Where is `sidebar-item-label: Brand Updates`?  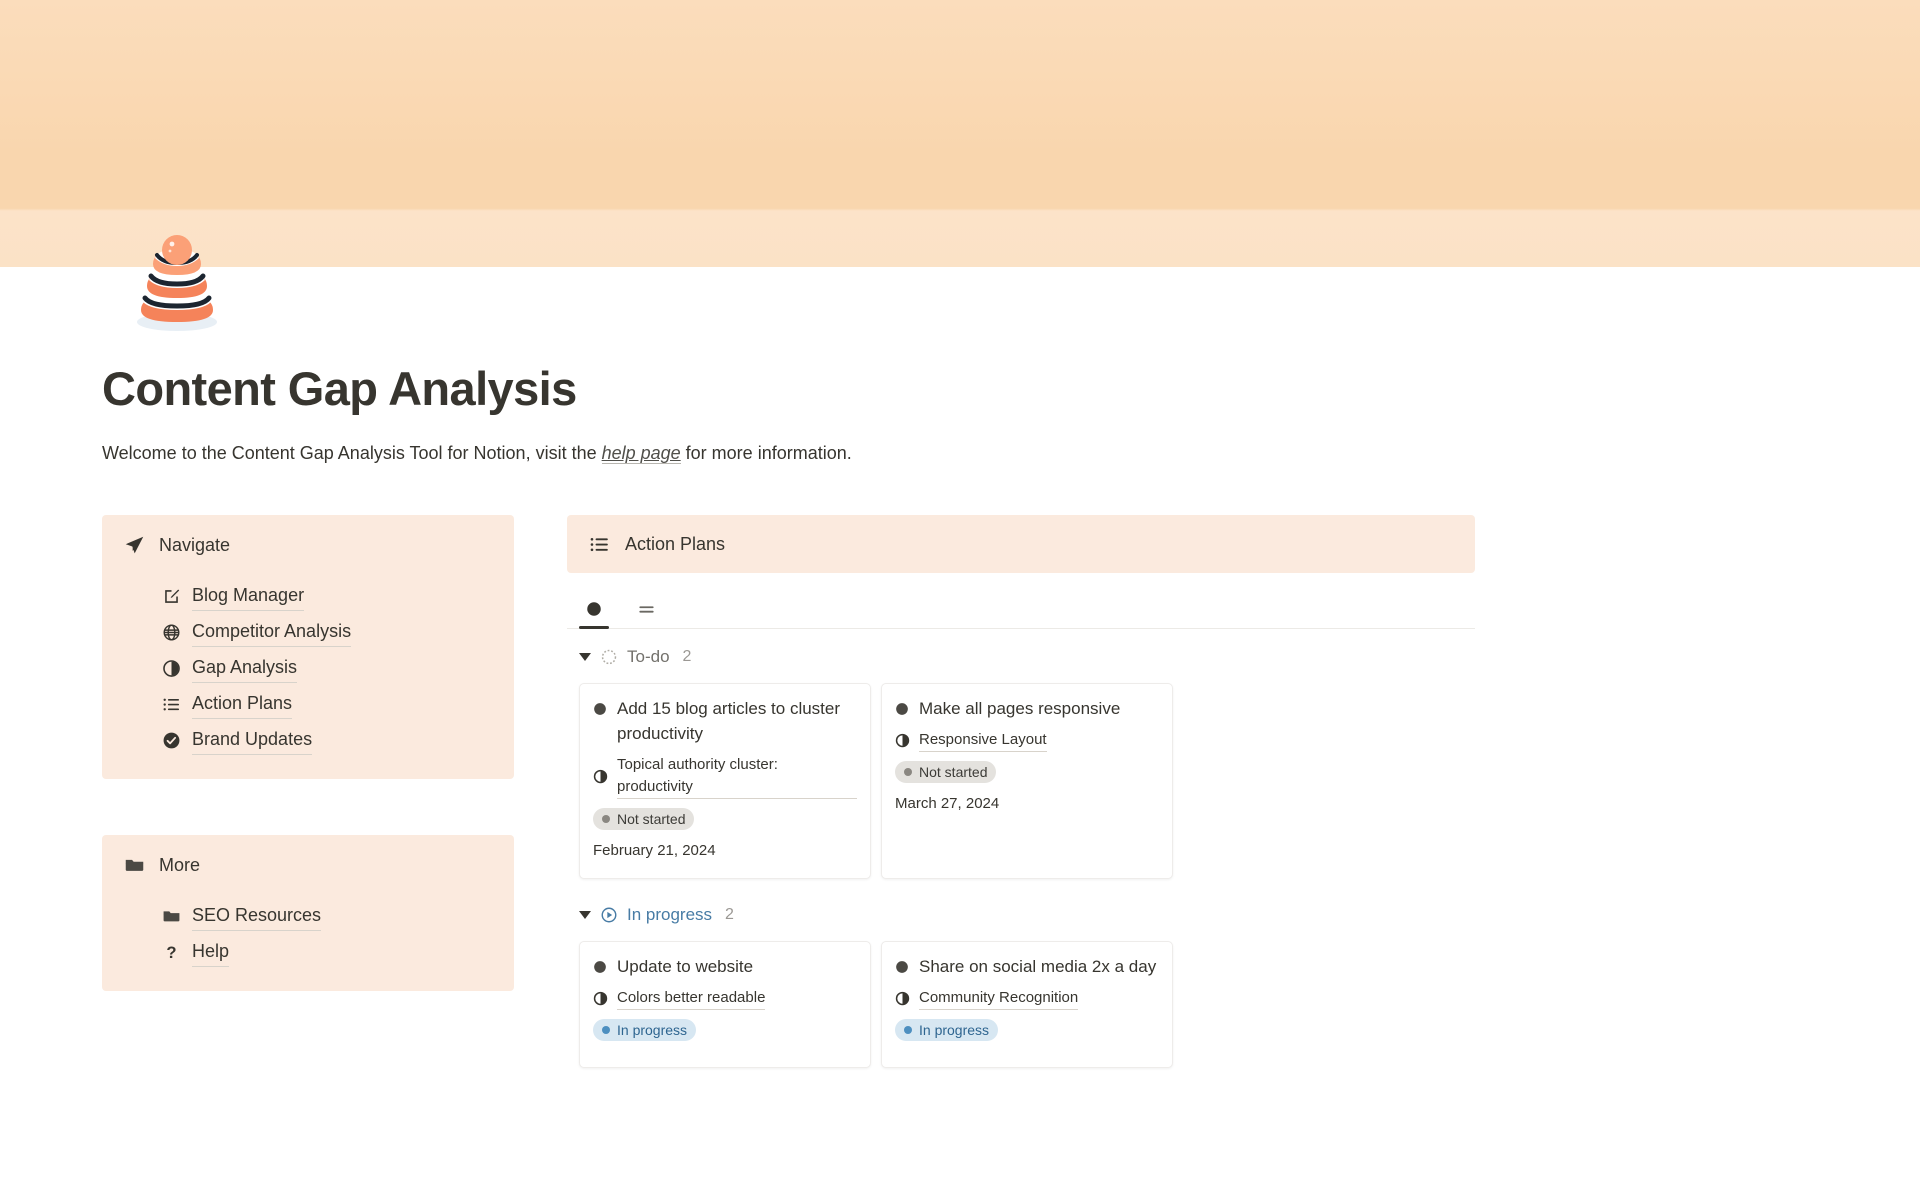
sidebar-item-label: Brand Updates is located at coordinates (252, 740).